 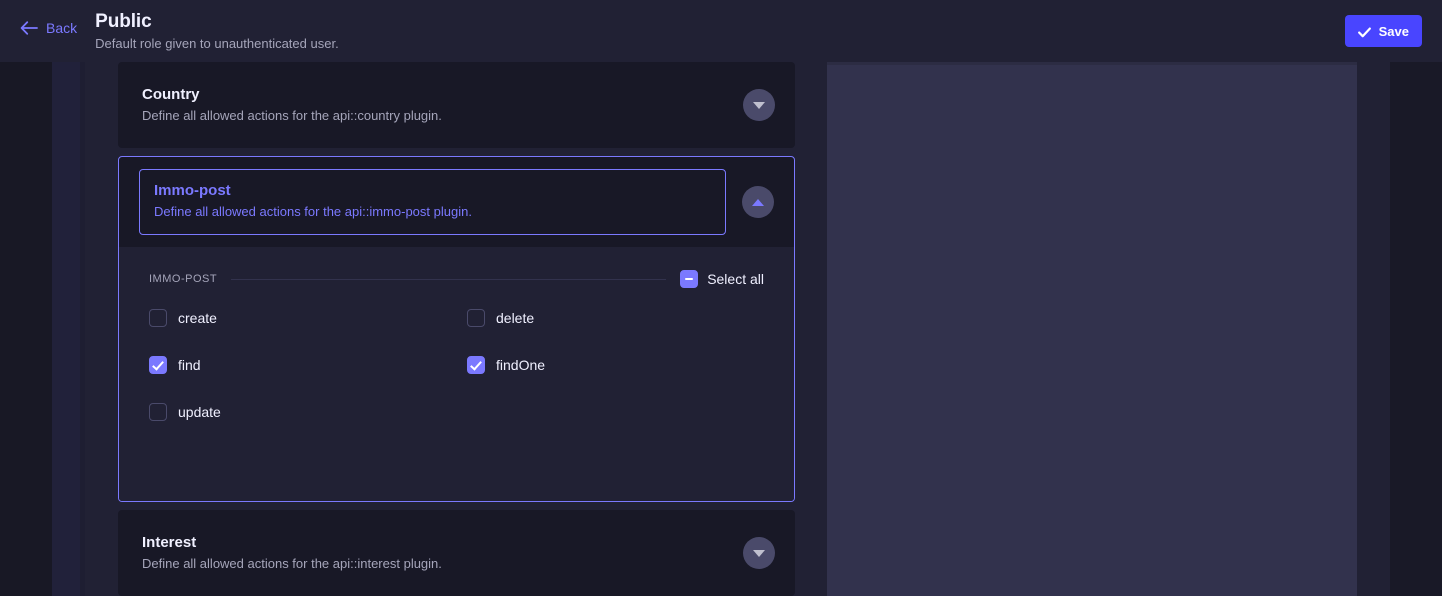 What do you see at coordinates (515, 318) in the screenshot?
I see `permission-label-delete: delete` at bounding box center [515, 318].